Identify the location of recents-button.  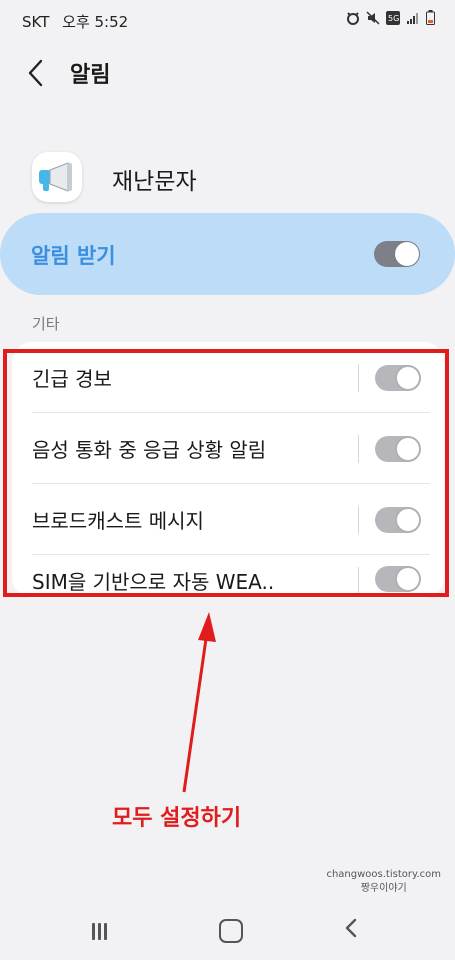
(100, 932).